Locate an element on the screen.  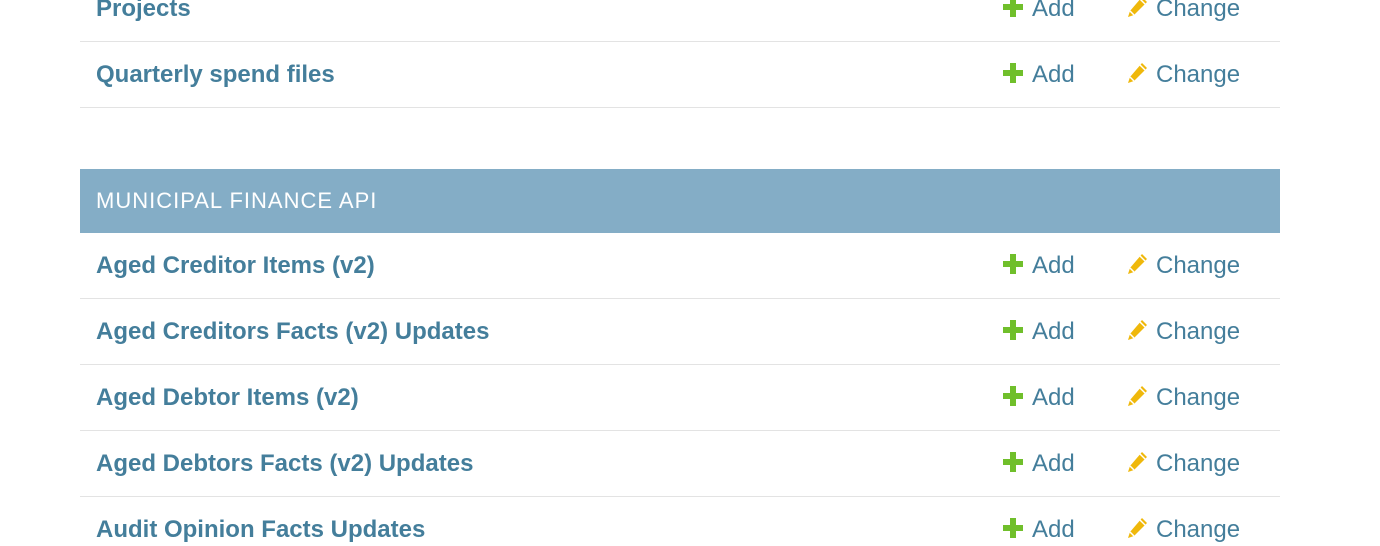
model-row: Quarterly spend files Add Change is located at coordinates (680, 75).